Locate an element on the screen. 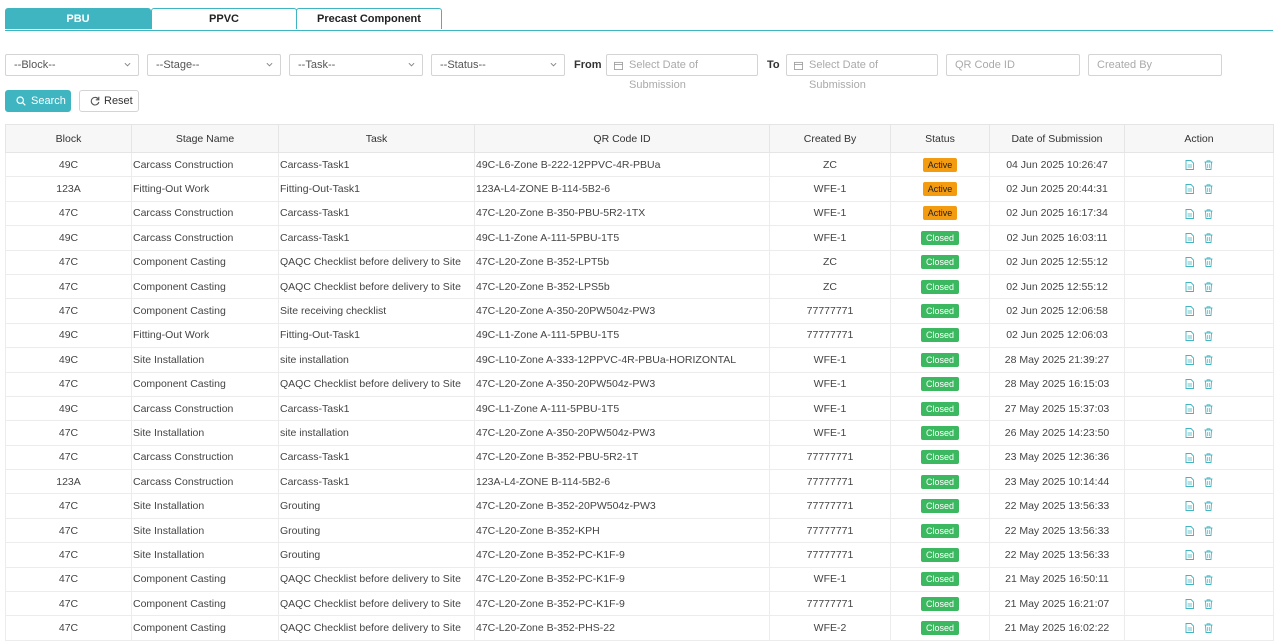 This screenshot has width=1281, height=642. cell-date-of-submission: 02 Jun 2025 12:06:58 is located at coordinates (1057, 311).